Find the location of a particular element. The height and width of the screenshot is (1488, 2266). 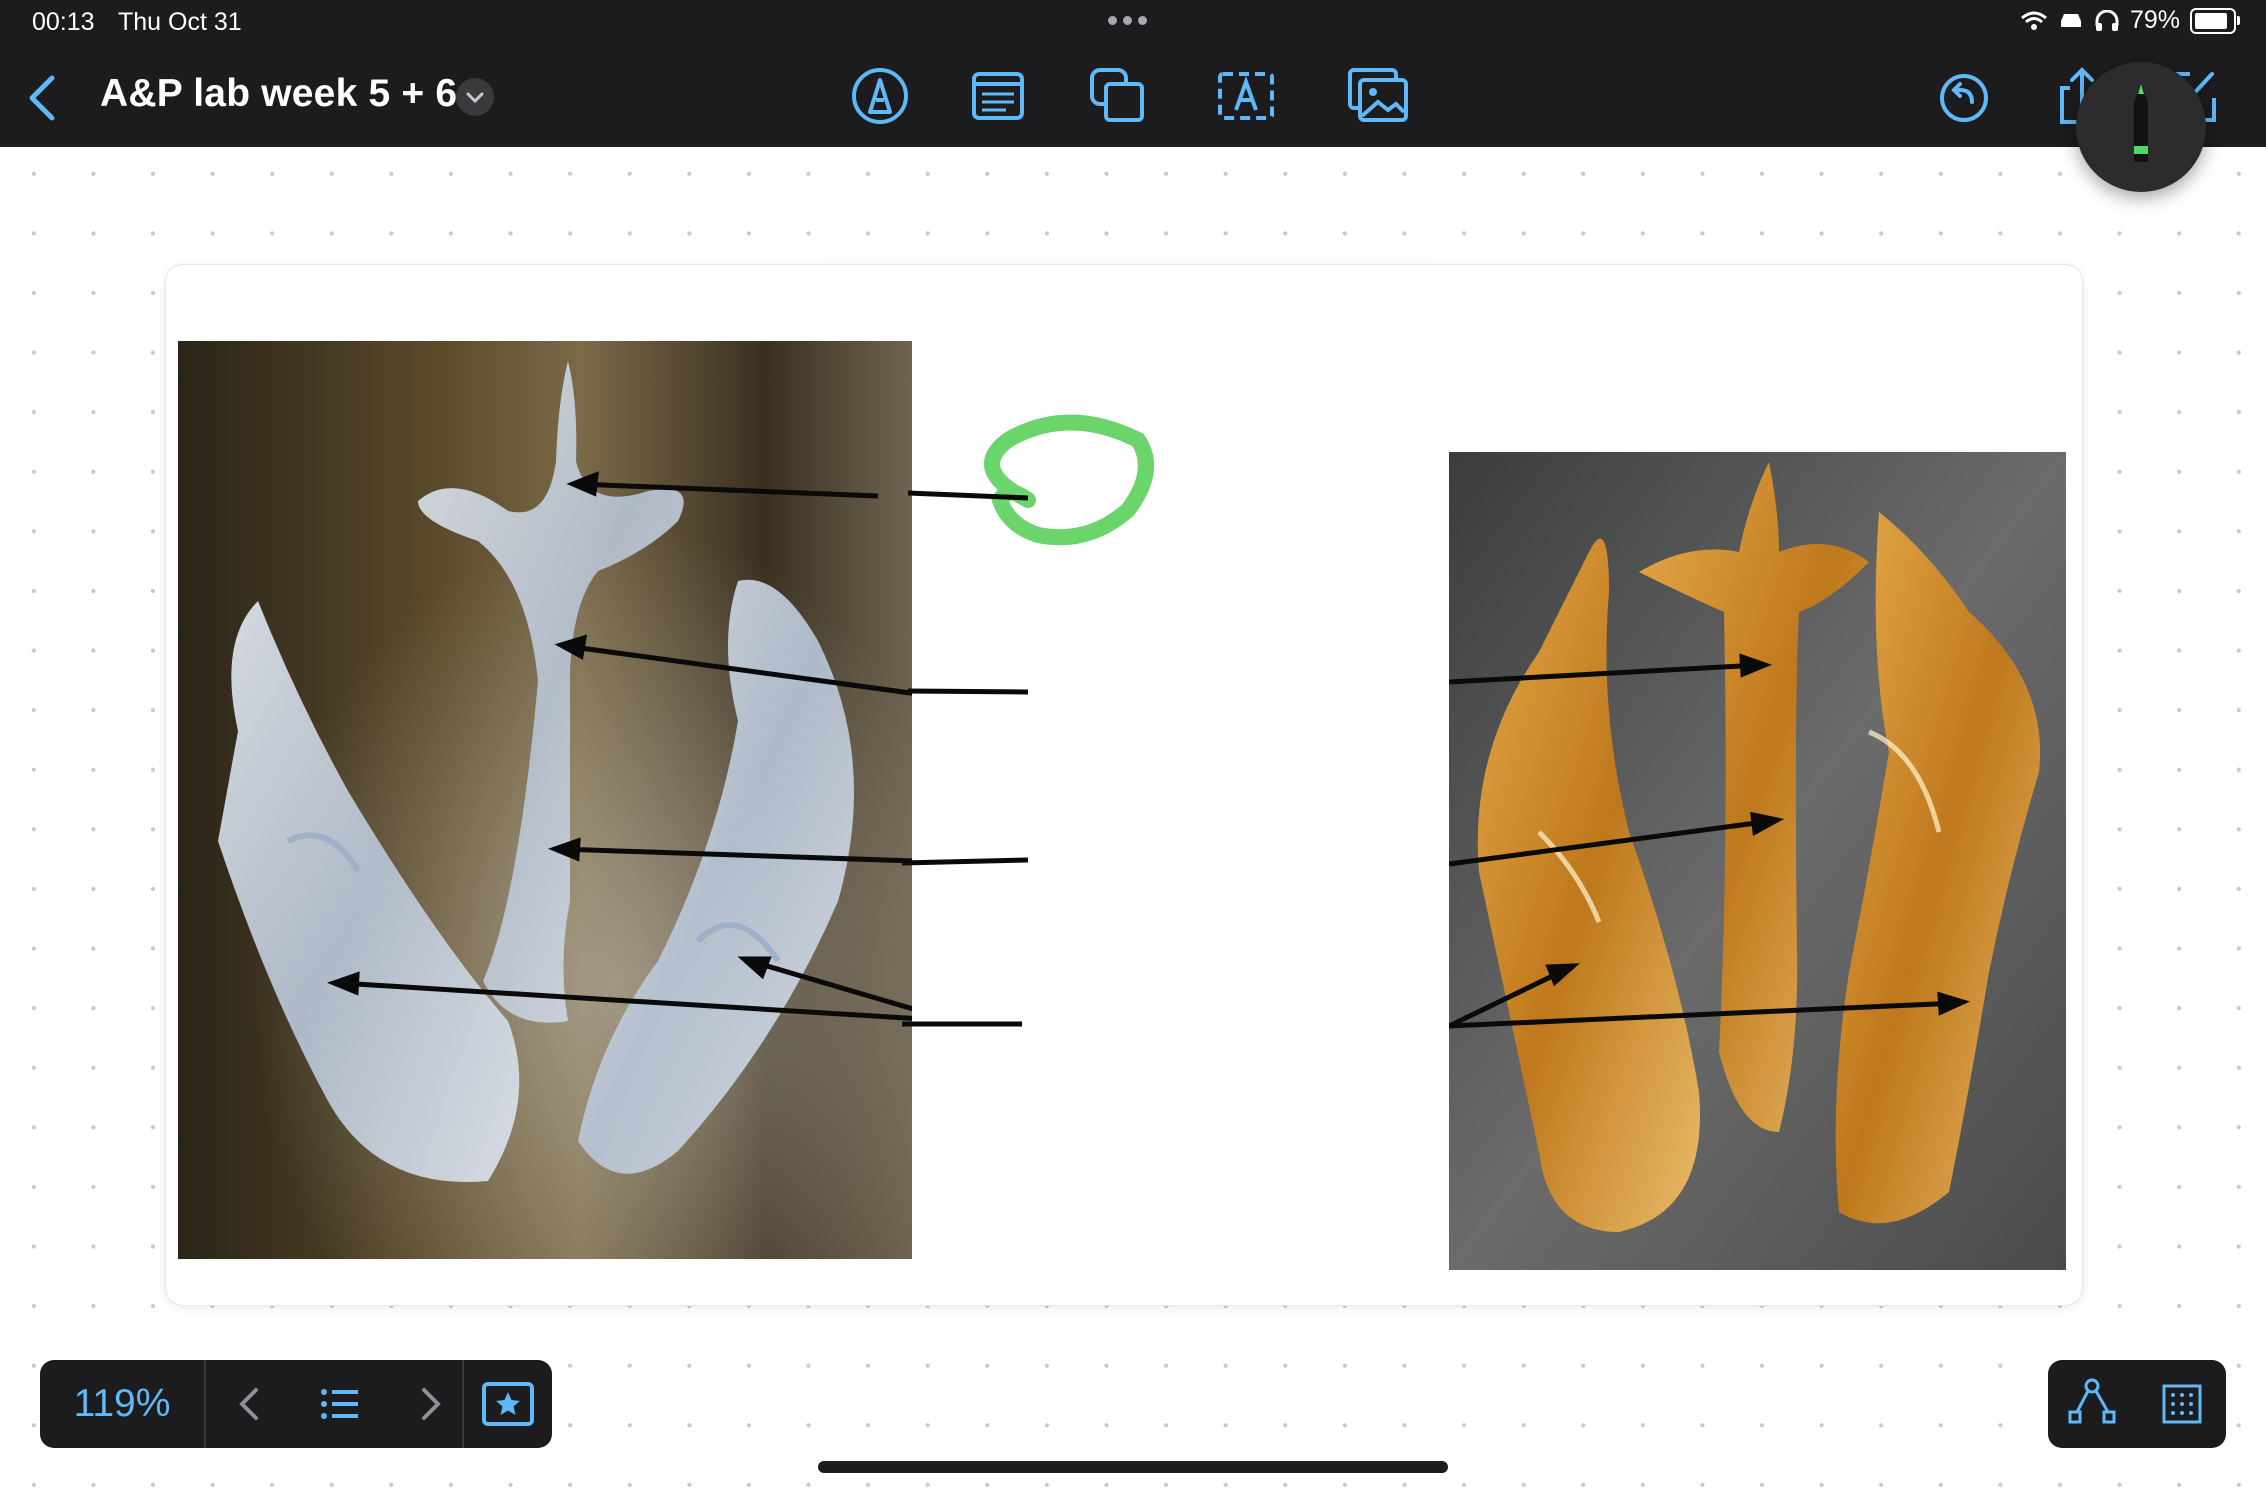

pencil-tool-button is located at coordinates (2141, 127).